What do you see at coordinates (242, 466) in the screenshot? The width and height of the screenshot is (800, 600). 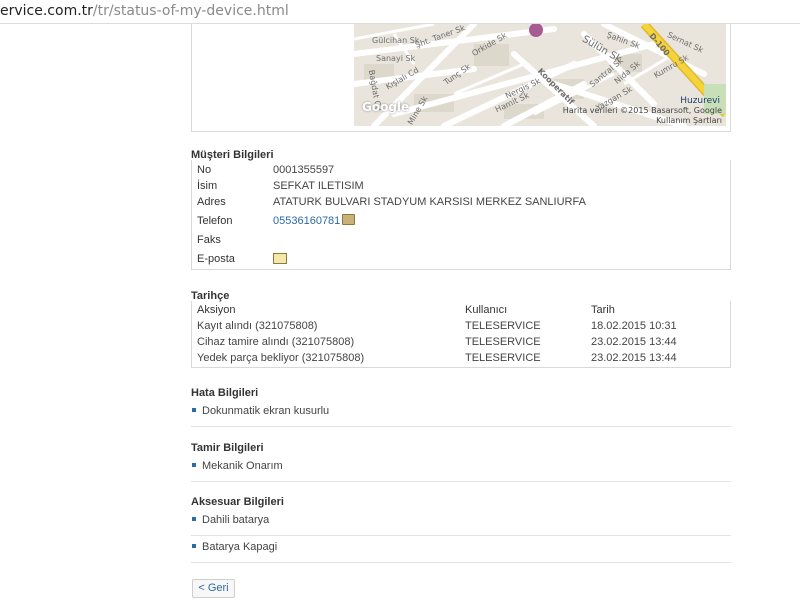 I see `repair-item: Mekanik Onarım` at bounding box center [242, 466].